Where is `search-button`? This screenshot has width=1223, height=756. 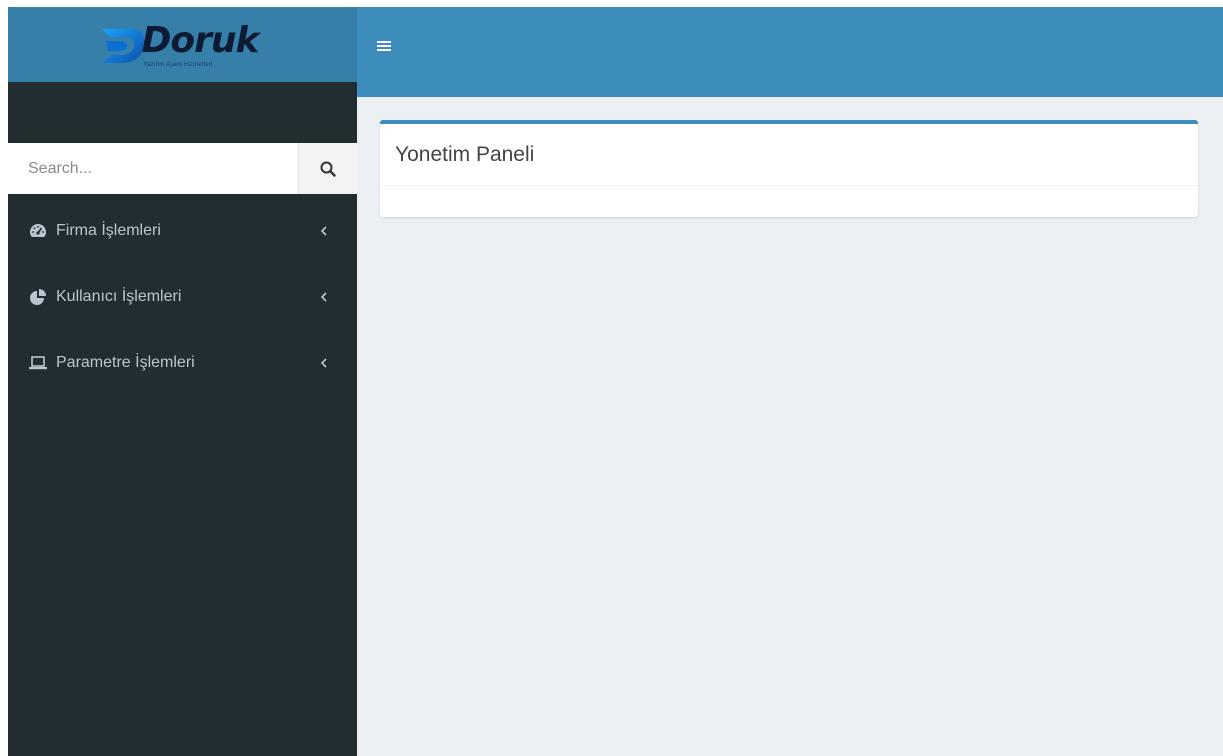
search-button is located at coordinates (327, 168).